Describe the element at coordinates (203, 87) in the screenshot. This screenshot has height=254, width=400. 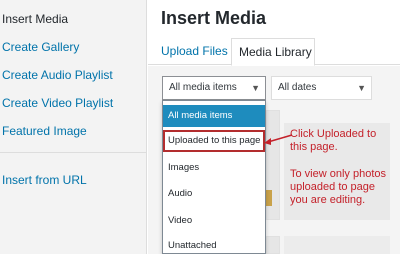
I see `media-type-filter-value: All media items` at that location.